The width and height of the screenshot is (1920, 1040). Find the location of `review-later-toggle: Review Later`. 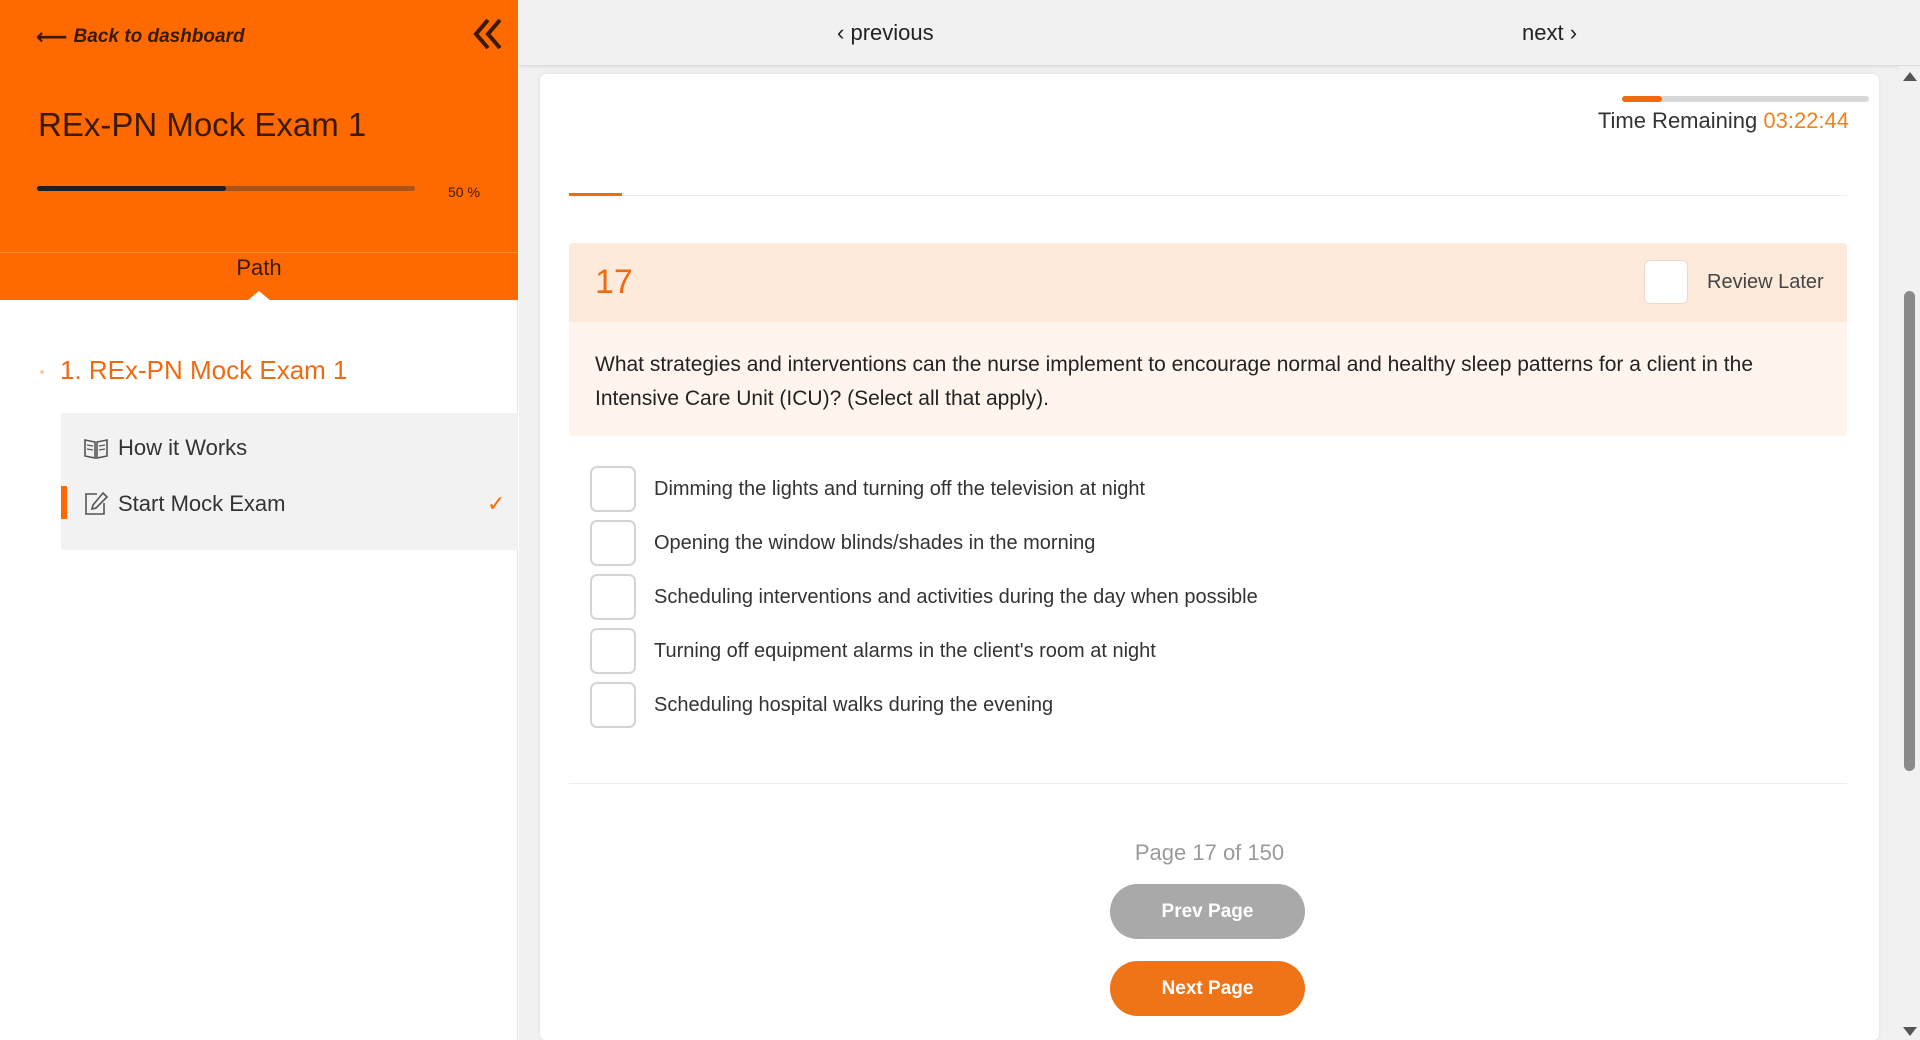

review-later-toggle: Review Later is located at coordinates (1734, 282).